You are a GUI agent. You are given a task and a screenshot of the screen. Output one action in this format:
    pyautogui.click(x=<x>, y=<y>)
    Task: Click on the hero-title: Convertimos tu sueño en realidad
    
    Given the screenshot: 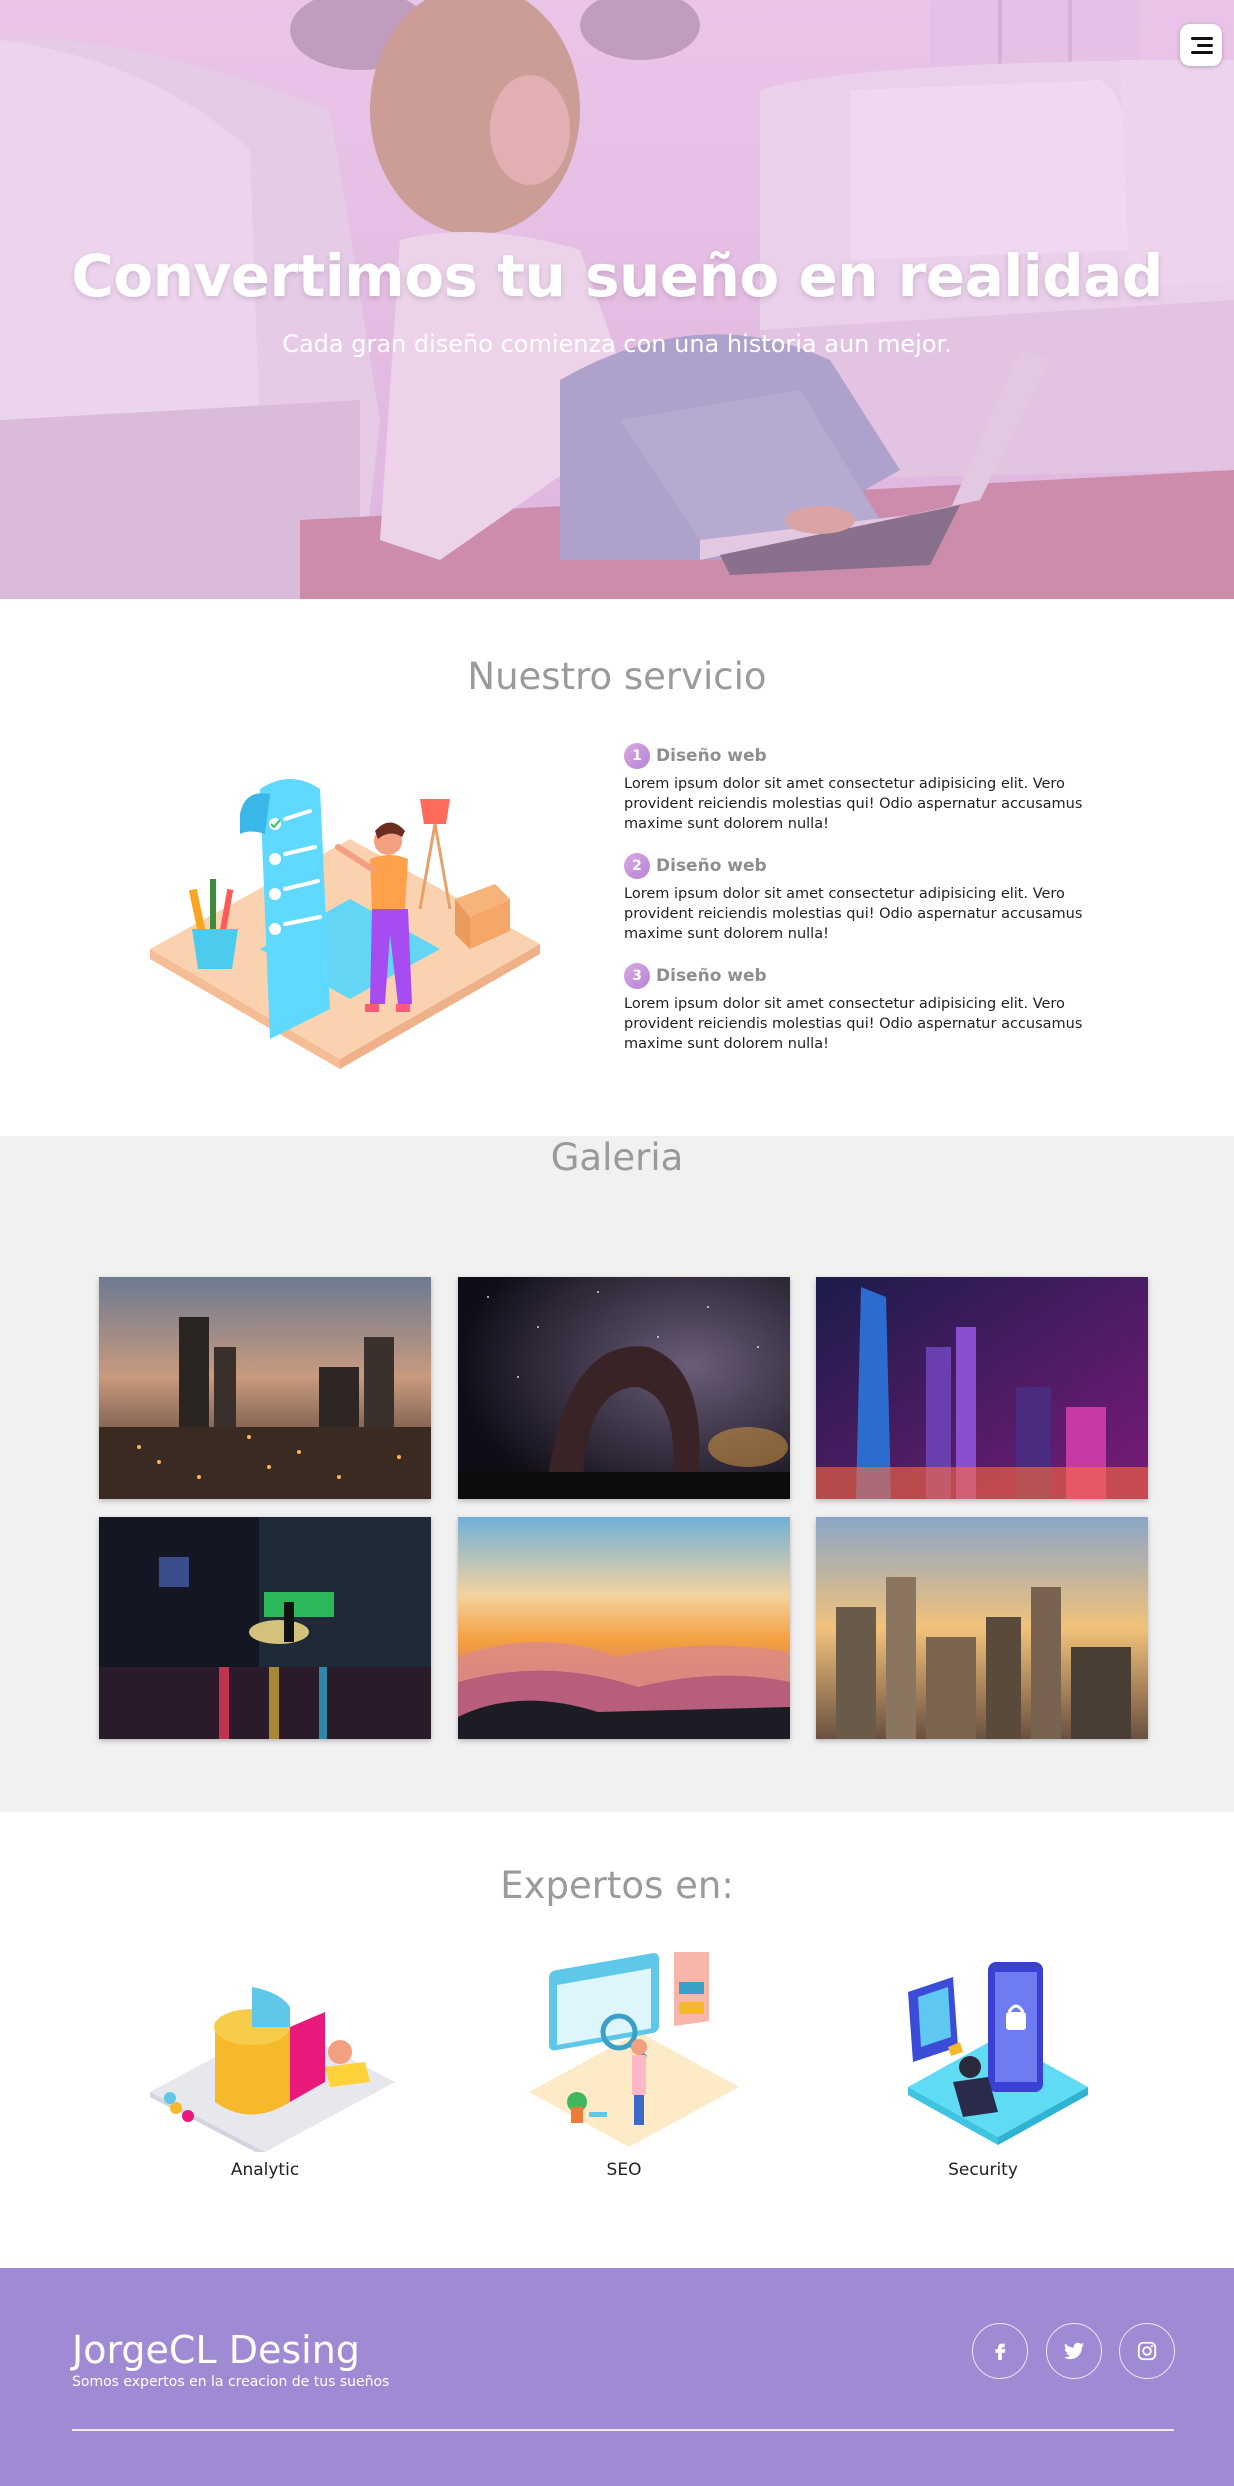 What is the action you would take?
    pyautogui.click(x=617, y=276)
    